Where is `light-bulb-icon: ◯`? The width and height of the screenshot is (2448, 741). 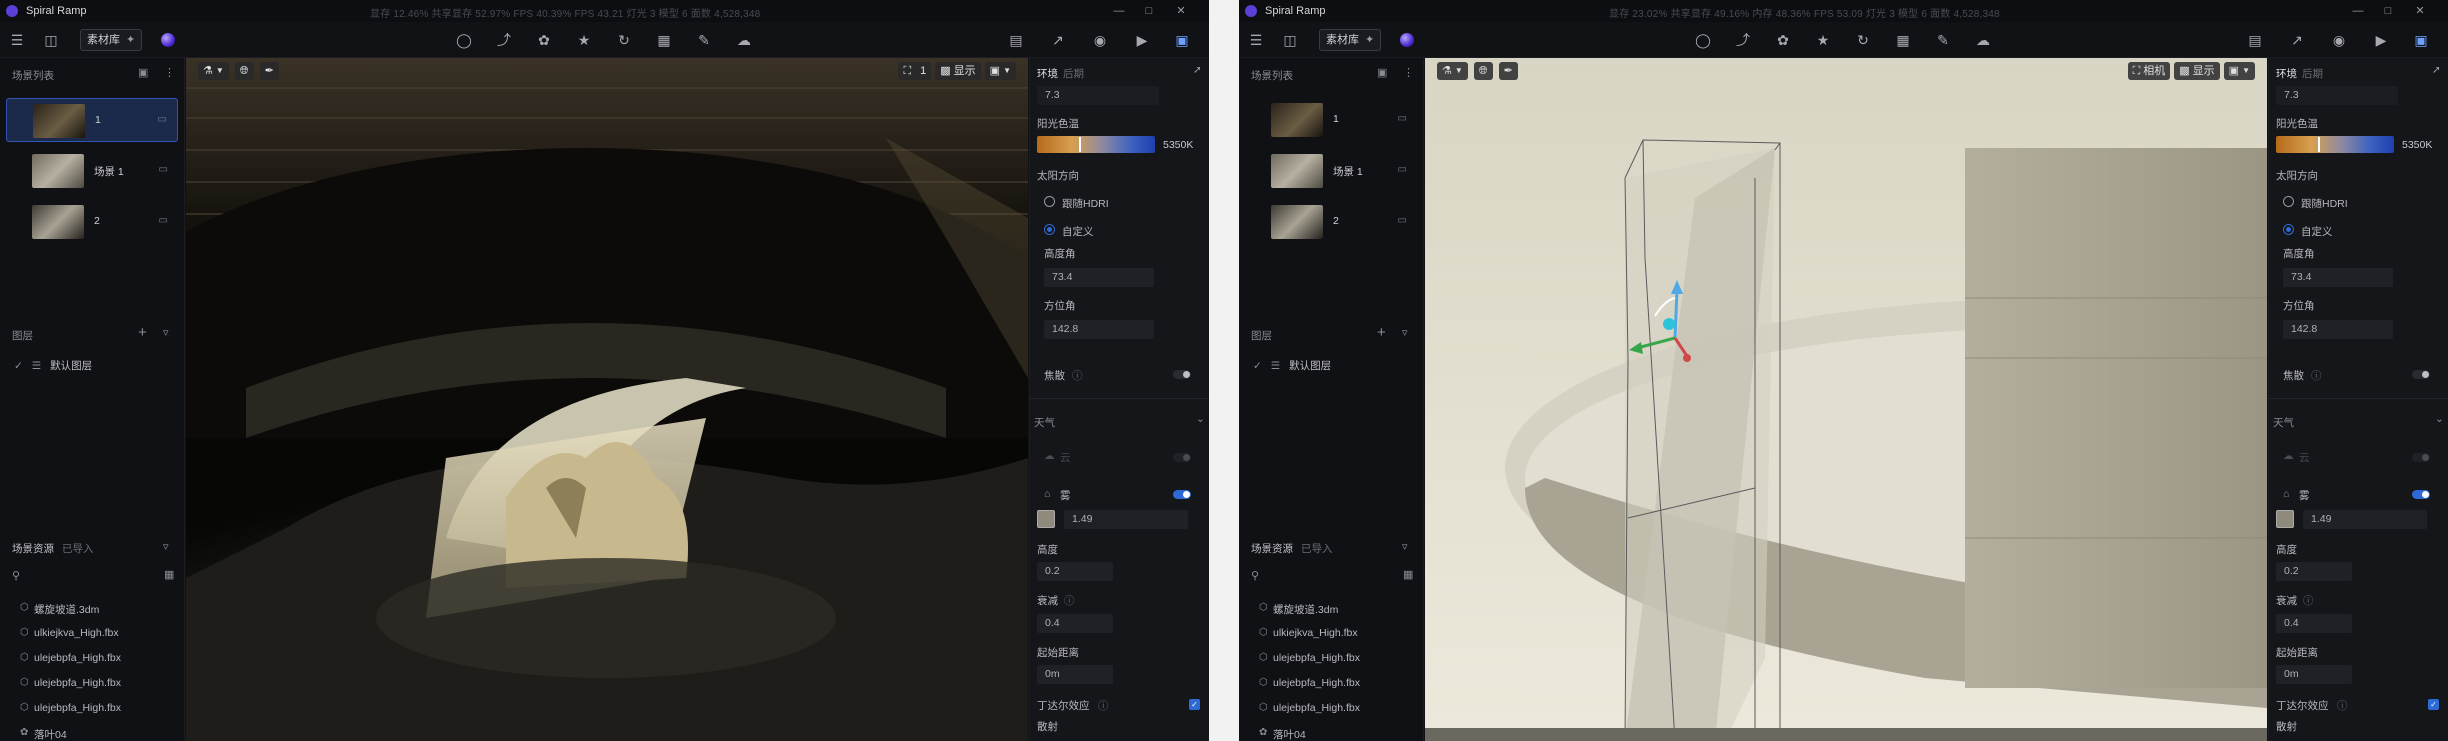 light-bulb-icon: ◯ is located at coordinates (464, 40).